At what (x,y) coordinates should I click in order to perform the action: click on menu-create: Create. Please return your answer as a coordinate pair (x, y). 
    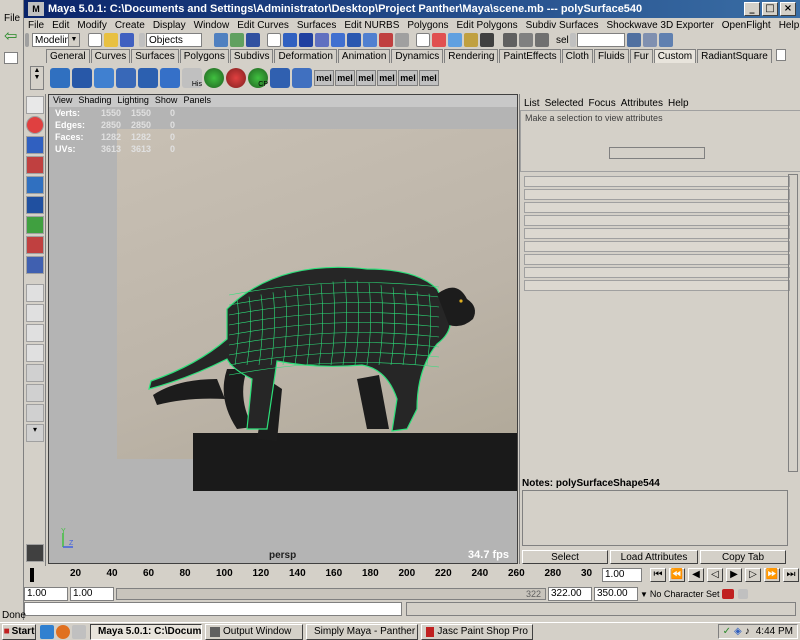
    Looking at the image, I should click on (130, 25).